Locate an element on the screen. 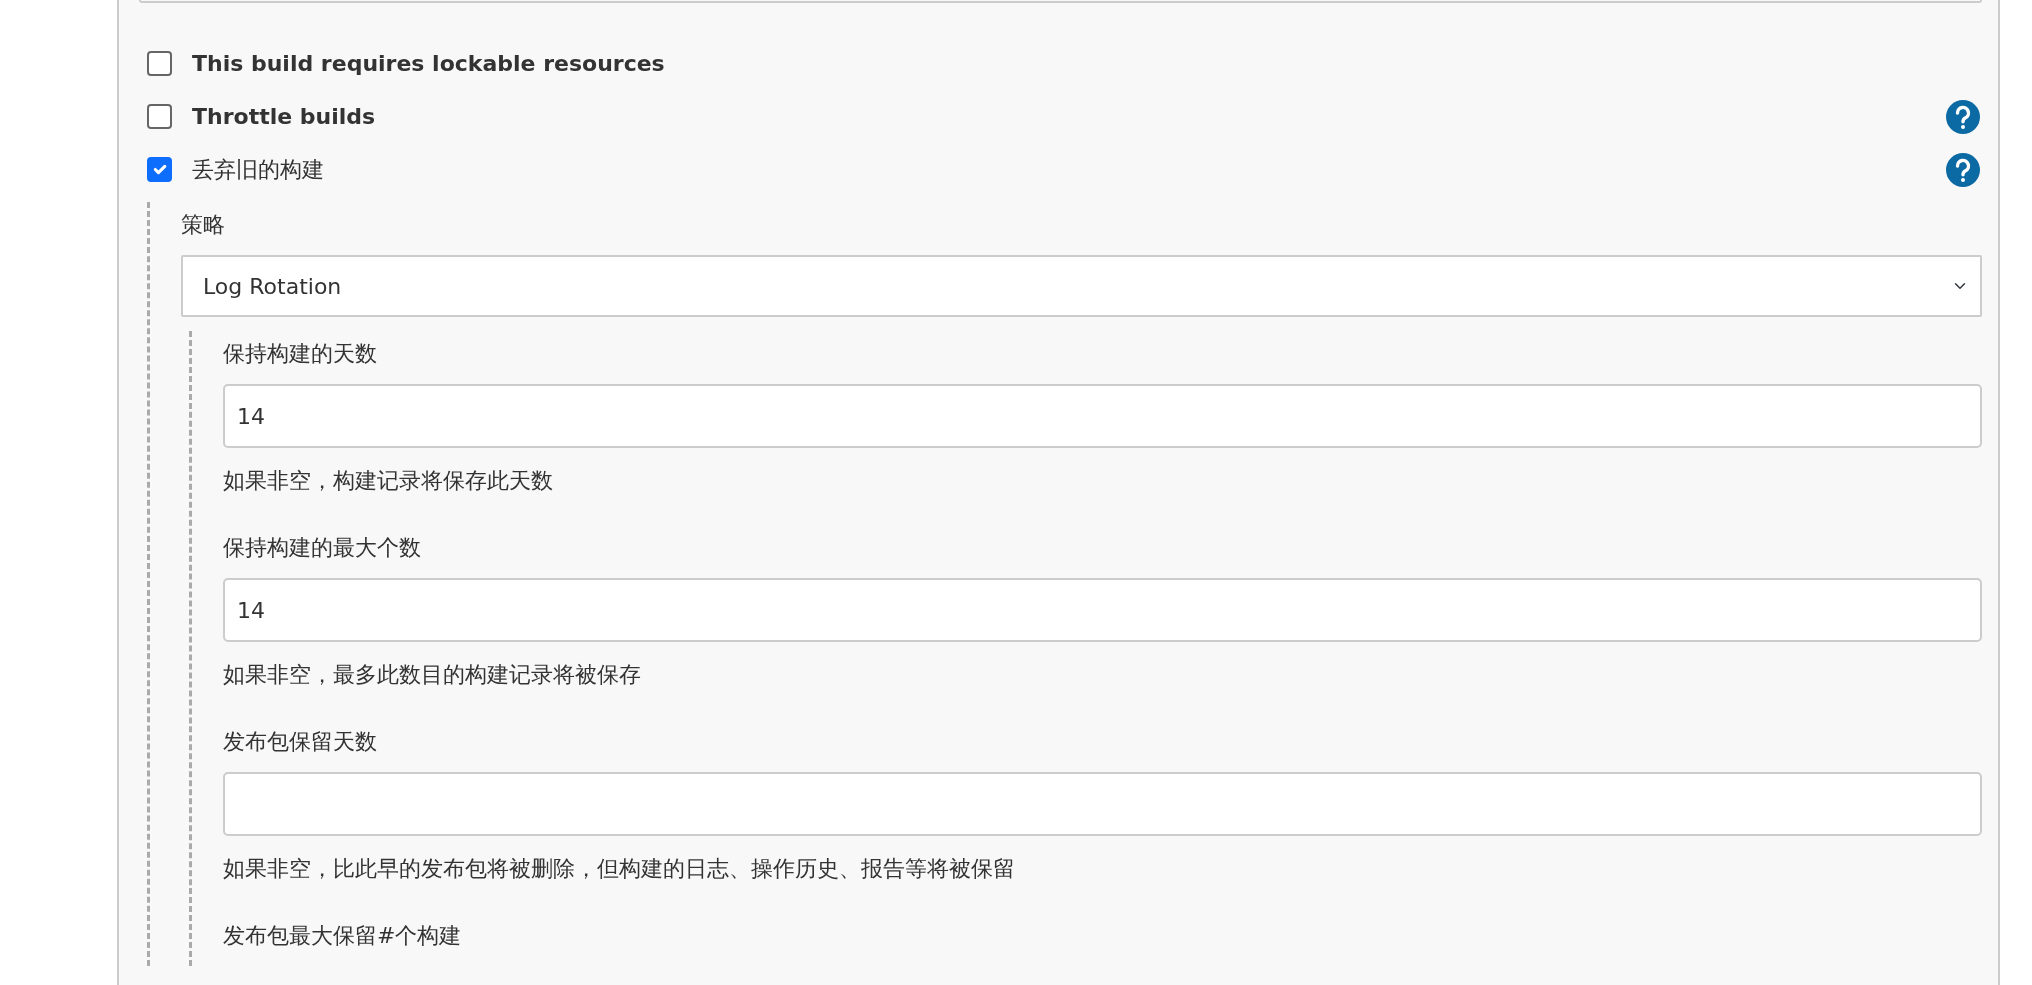  help-text: 如果非空，比此早的发布包将被删除，但构建的日志、操作历史、报告等将被保留 is located at coordinates (619, 869).